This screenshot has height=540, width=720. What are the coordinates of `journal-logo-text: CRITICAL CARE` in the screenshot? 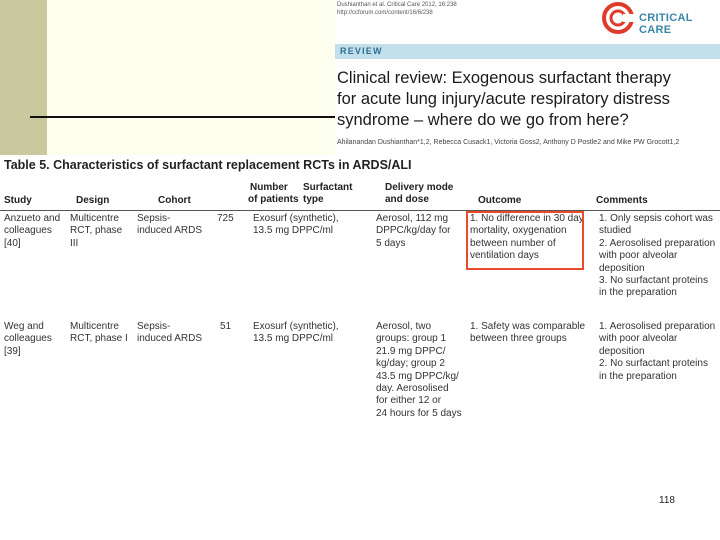 It's located at (666, 24).